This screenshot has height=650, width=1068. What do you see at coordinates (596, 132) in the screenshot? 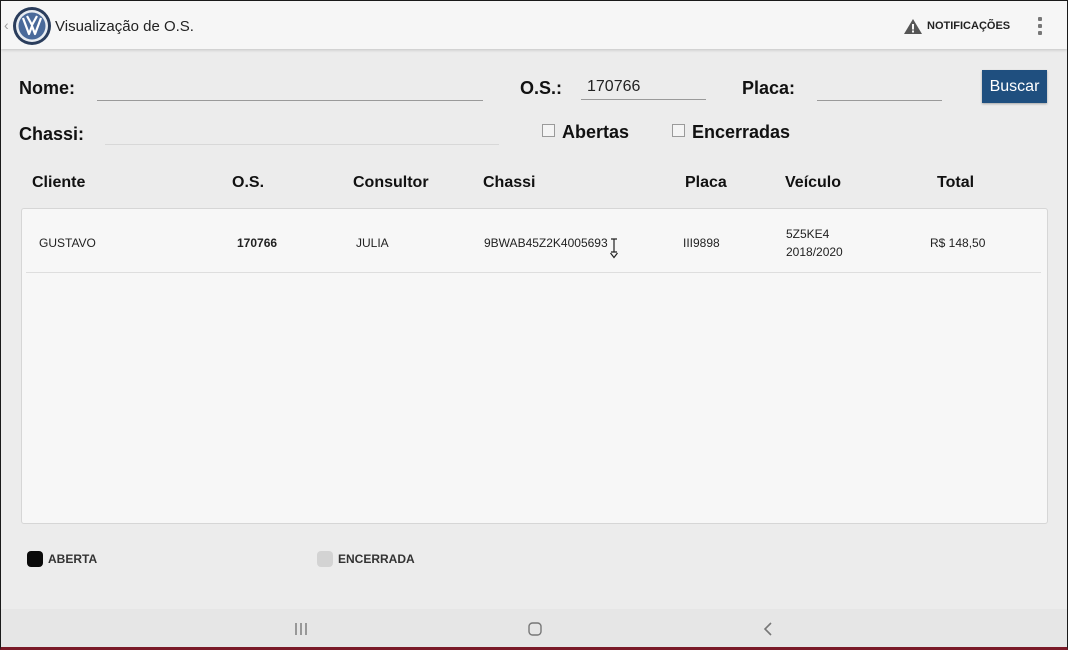
I see `abertas-label: Abertas` at bounding box center [596, 132].